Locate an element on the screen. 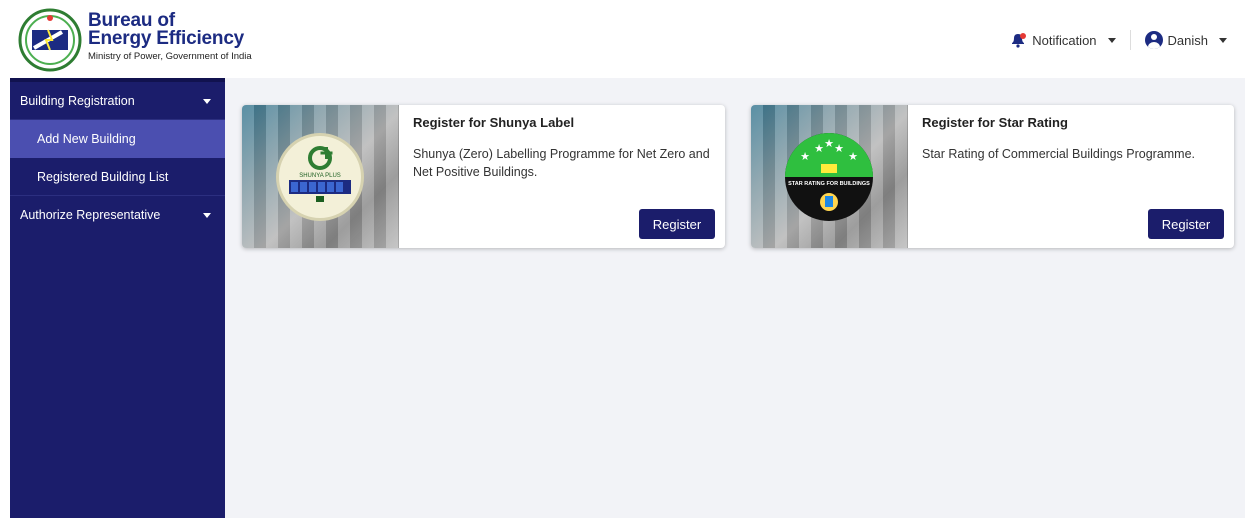 Image resolution: width=1245 pixels, height=518 pixels. sidebar-item-registered-building-list: Registered Building List is located at coordinates (117, 177).